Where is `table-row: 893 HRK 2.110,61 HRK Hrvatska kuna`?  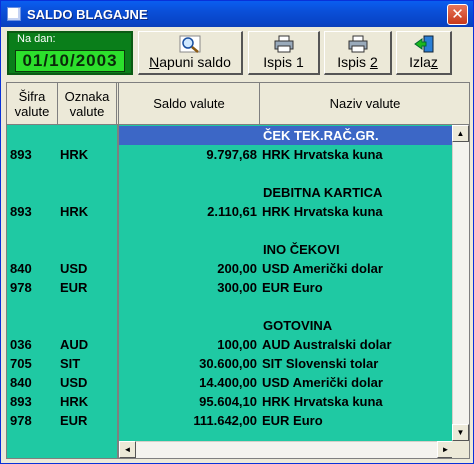 table-row: 893 HRK 2.110,61 HRK Hrvatska kuna is located at coordinates (232, 211).